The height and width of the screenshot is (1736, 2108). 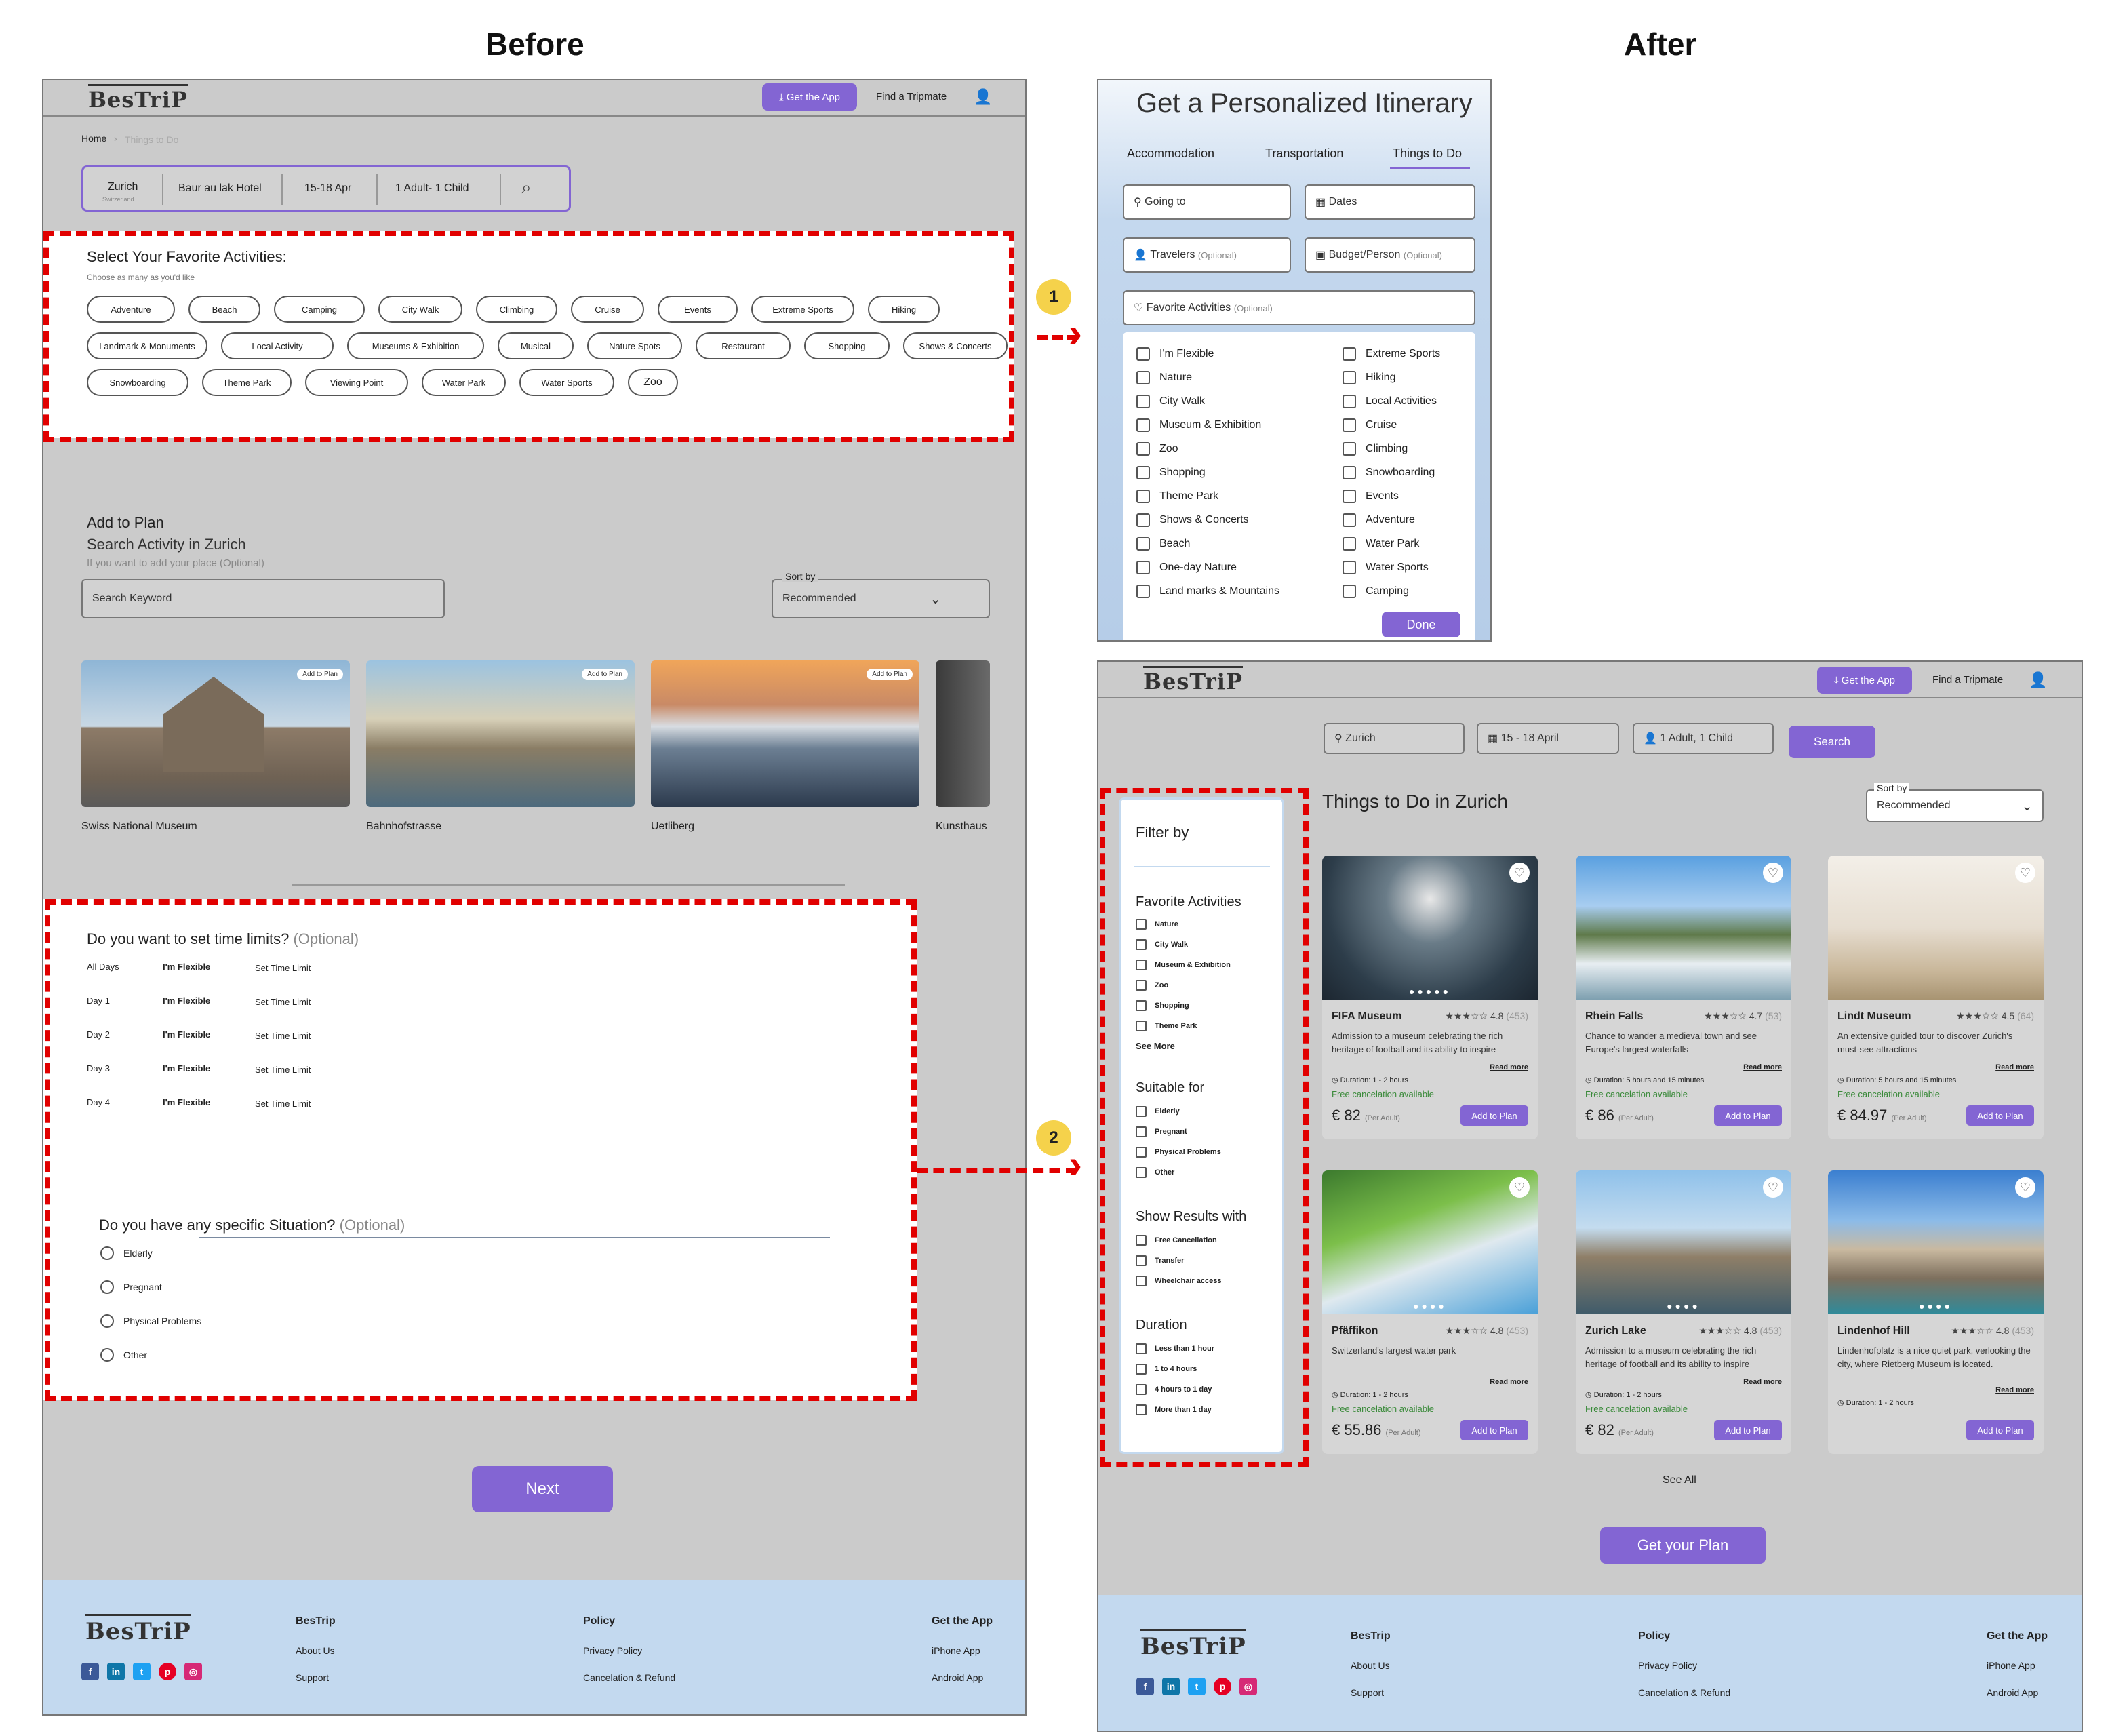 What do you see at coordinates (1381, 544) in the screenshot?
I see `activity-checkbox: Water Park` at bounding box center [1381, 544].